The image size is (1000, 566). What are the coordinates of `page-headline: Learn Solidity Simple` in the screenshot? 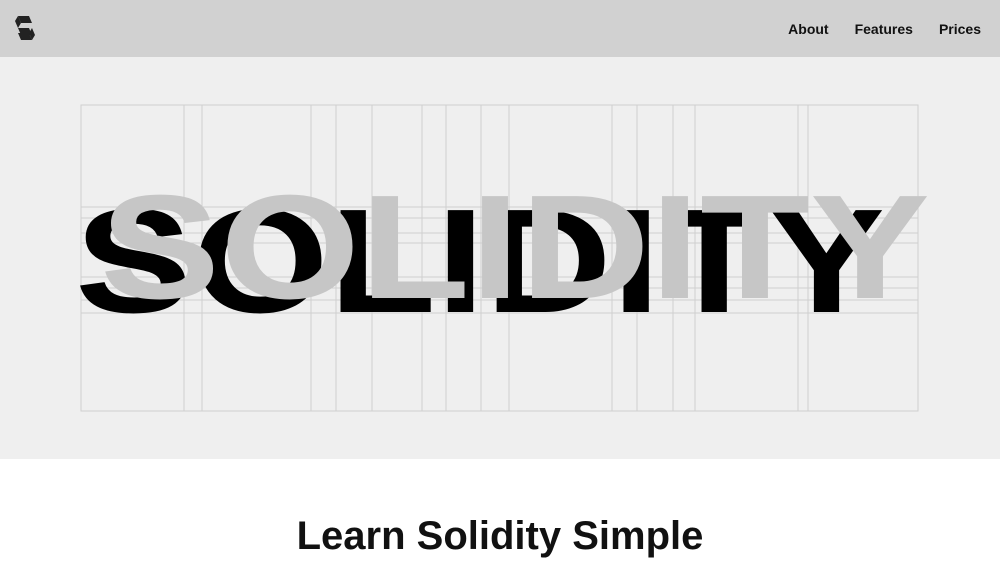 It's located at (500, 536).